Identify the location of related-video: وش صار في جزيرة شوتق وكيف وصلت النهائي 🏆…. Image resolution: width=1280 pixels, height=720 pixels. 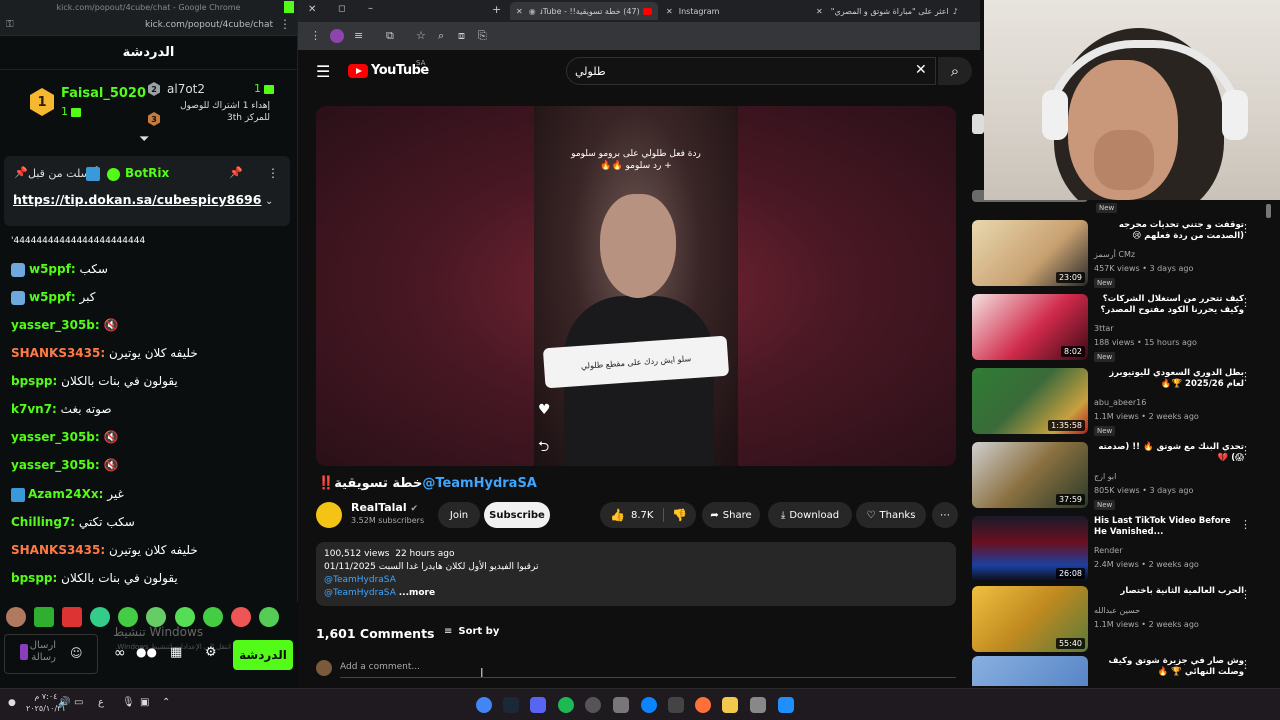
(1117, 671).